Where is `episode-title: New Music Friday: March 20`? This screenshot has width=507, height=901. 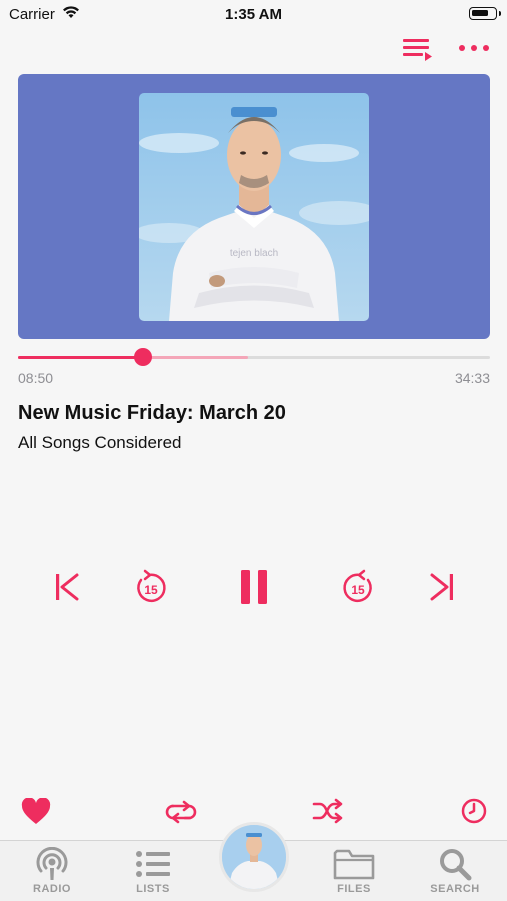
episode-title: New Music Friday: March 20 is located at coordinates (152, 413).